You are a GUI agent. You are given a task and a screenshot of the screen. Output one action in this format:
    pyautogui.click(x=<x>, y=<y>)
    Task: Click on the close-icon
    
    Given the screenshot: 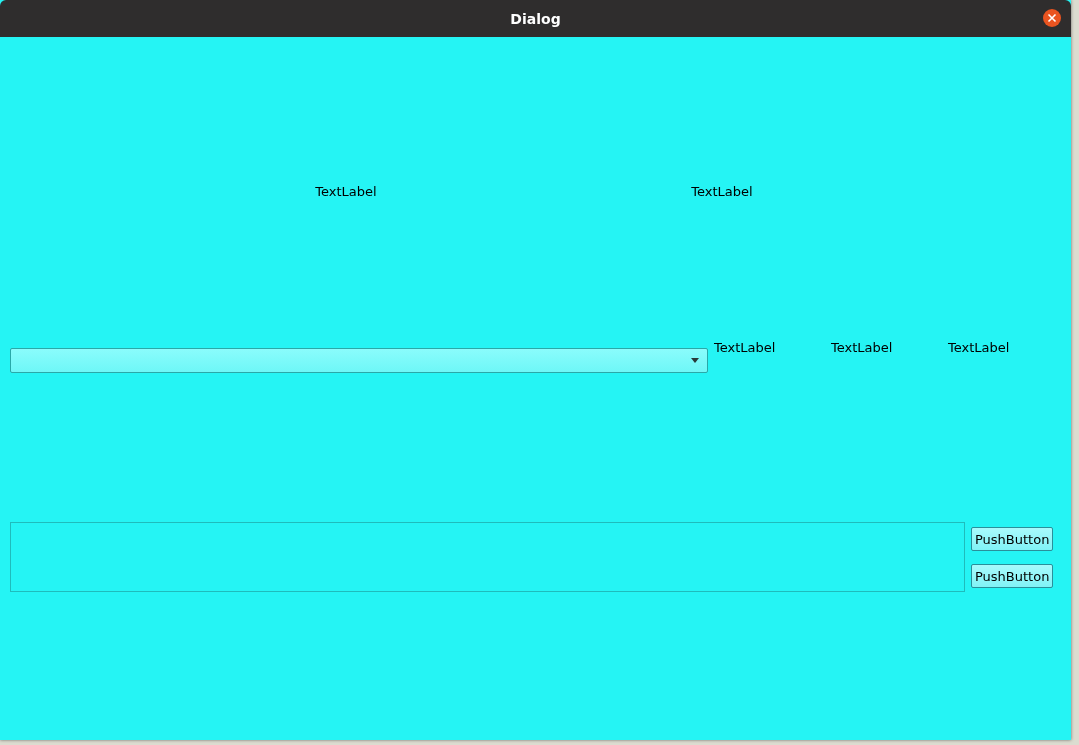 What is the action you would take?
    pyautogui.click(x=1052, y=18)
    